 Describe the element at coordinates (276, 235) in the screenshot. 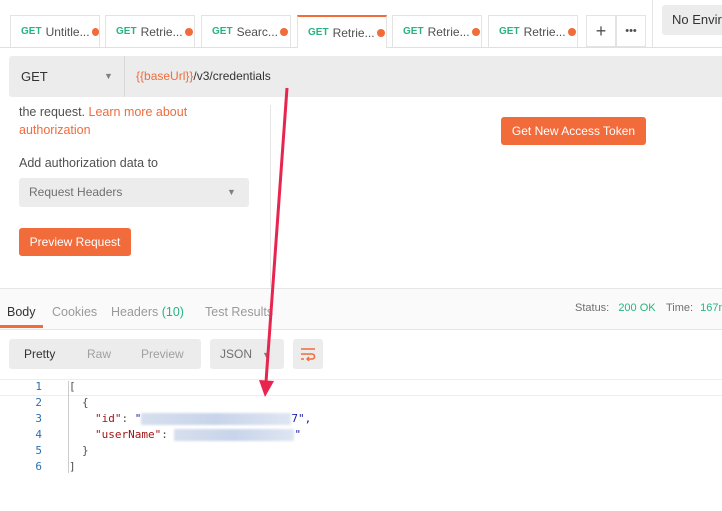

I see `arrow-line` at that location.